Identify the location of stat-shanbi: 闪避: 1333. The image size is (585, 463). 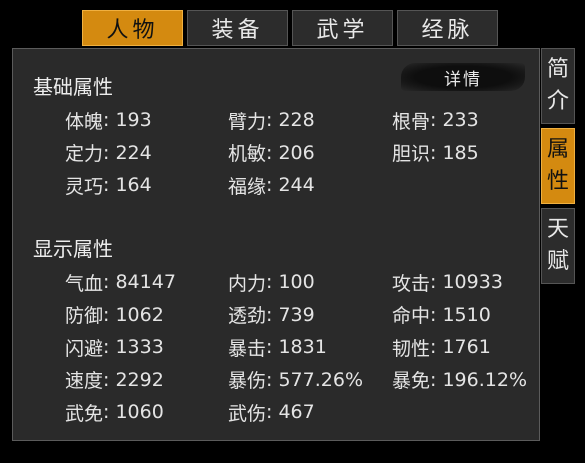
(114, 348).